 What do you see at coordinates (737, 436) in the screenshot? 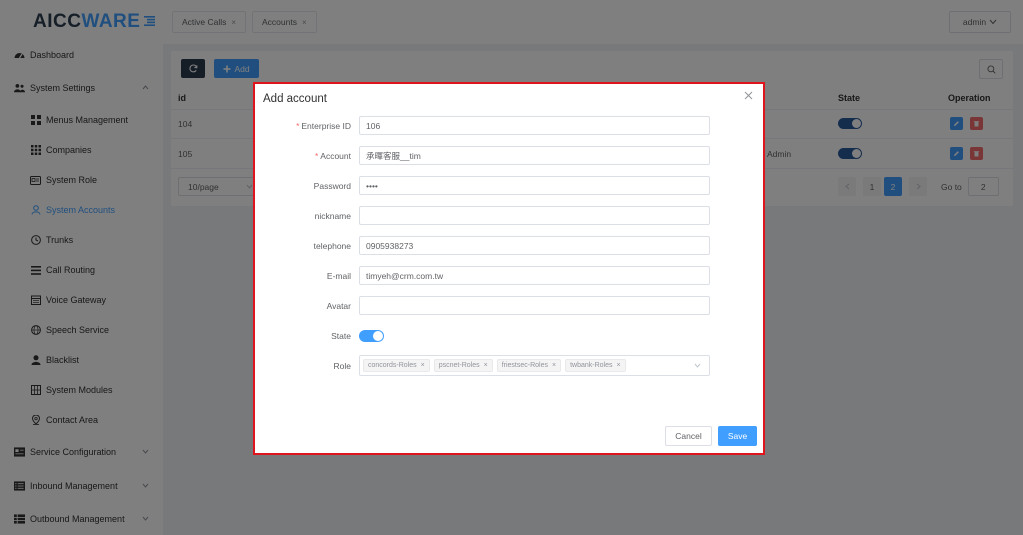
I see `save-button: Save` at bounding box center [737, 436].